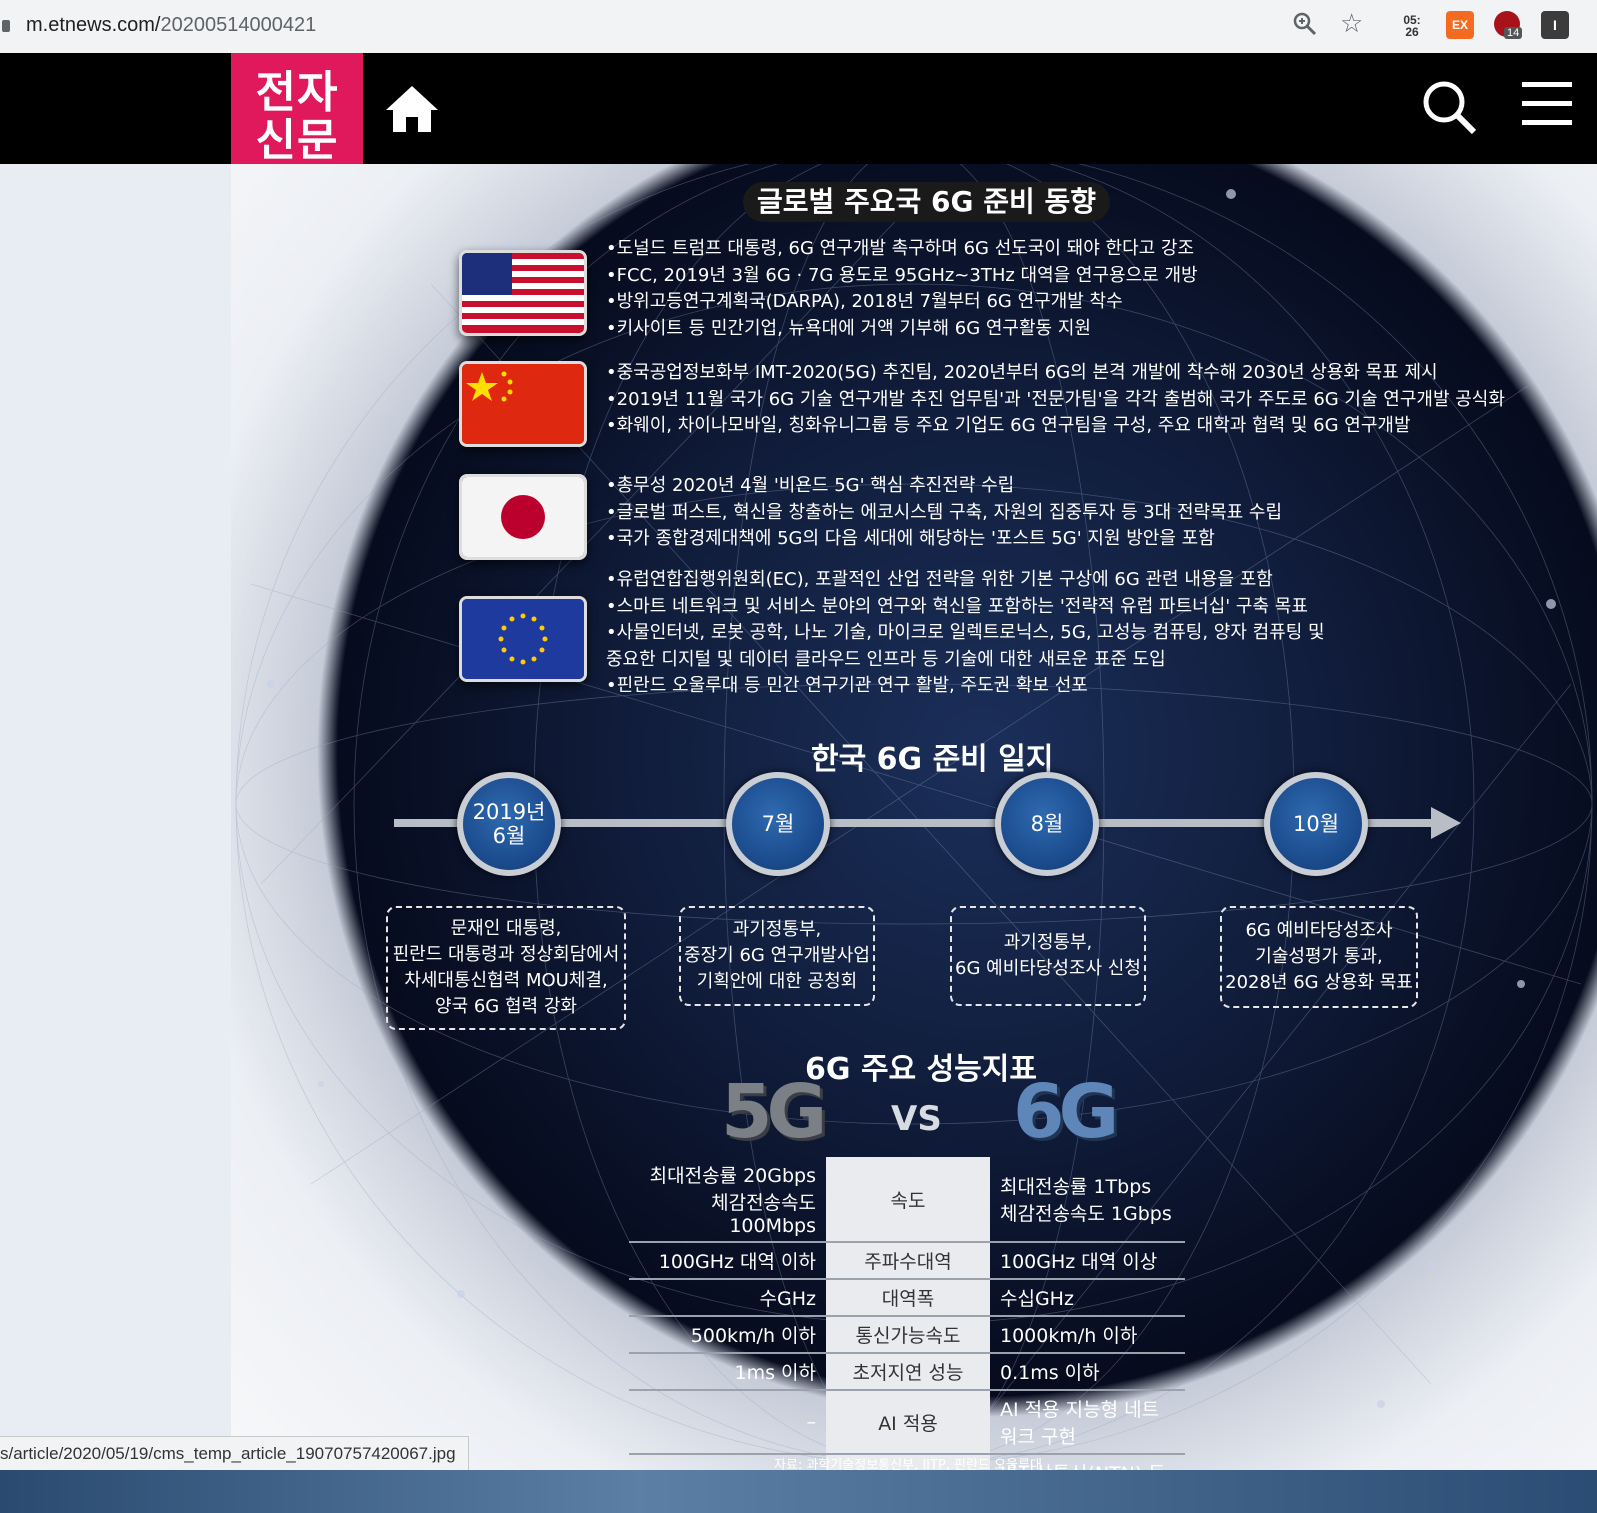 This screenshot has width=1597, height=1513. I want to click on table-row: 1ms 이하 초저지연 성능 0.1ms 이하, so click(907, 1372).